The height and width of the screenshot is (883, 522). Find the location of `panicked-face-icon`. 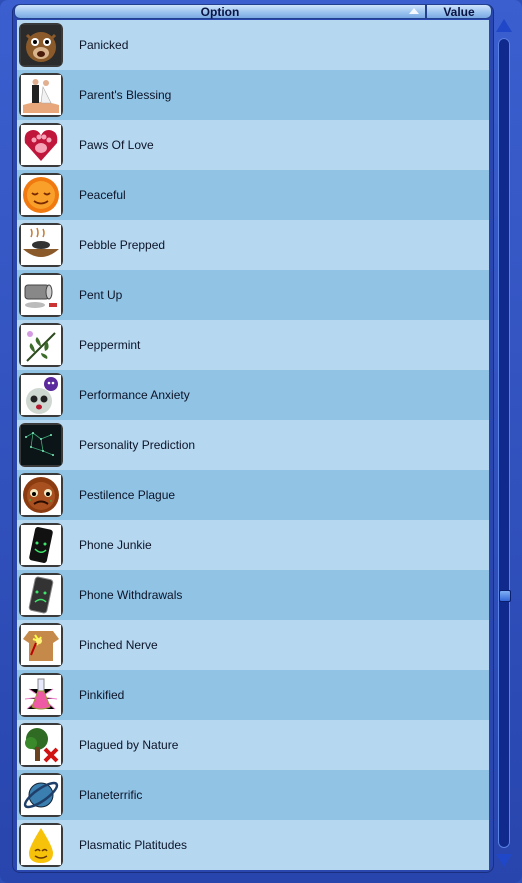

panicked-face-icon is located at coordinates (41, 45).